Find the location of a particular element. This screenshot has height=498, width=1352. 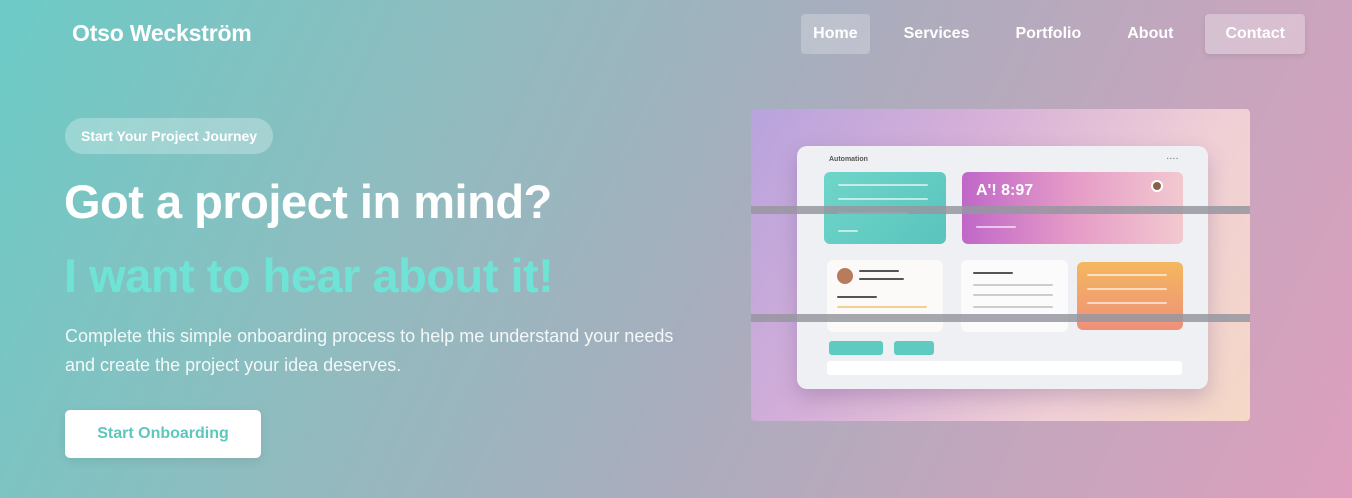

start-onboarding-button: Start Onboarding is located at coordinates (163, 434).